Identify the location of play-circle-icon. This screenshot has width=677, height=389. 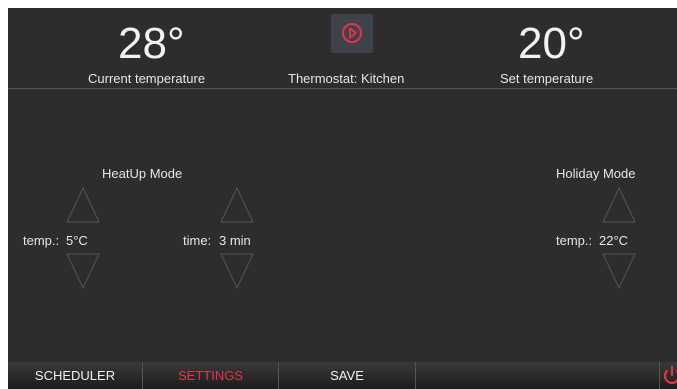
(352, 33).